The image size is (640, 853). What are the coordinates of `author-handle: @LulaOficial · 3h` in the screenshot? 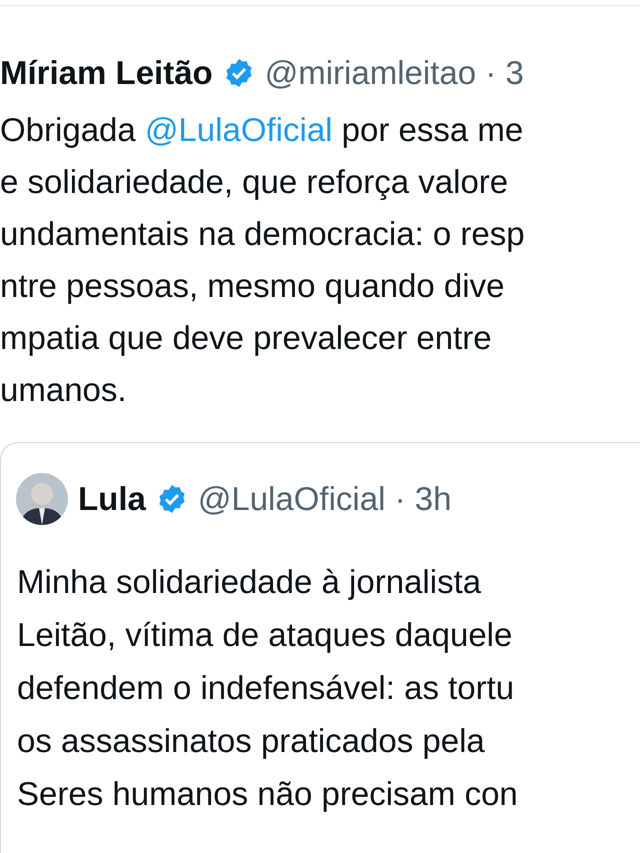 It's located at (325, 499).